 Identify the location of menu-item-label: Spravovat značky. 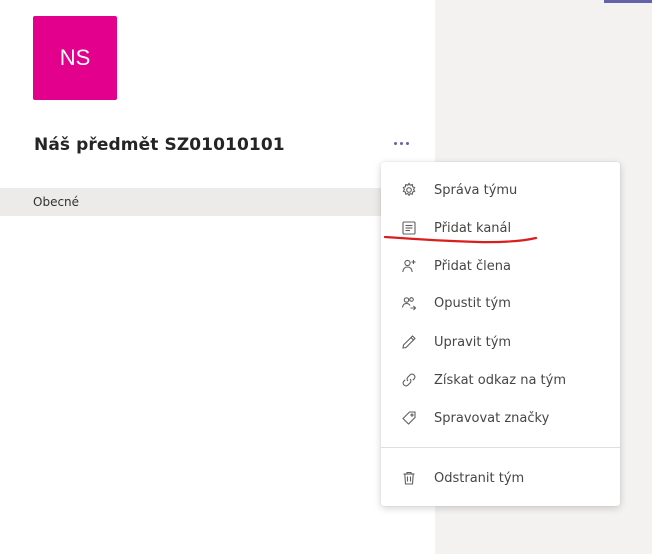
(492, 418).